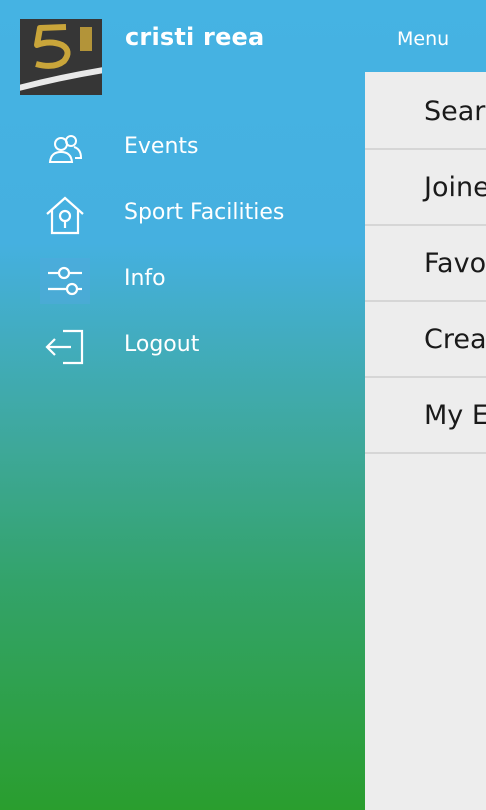 The image size is (486, 810). What do you see at coordinates (204, 212) in the screenshot?
I see `nav-item-label: Sport Facilities` at bounding box center [204, 212].